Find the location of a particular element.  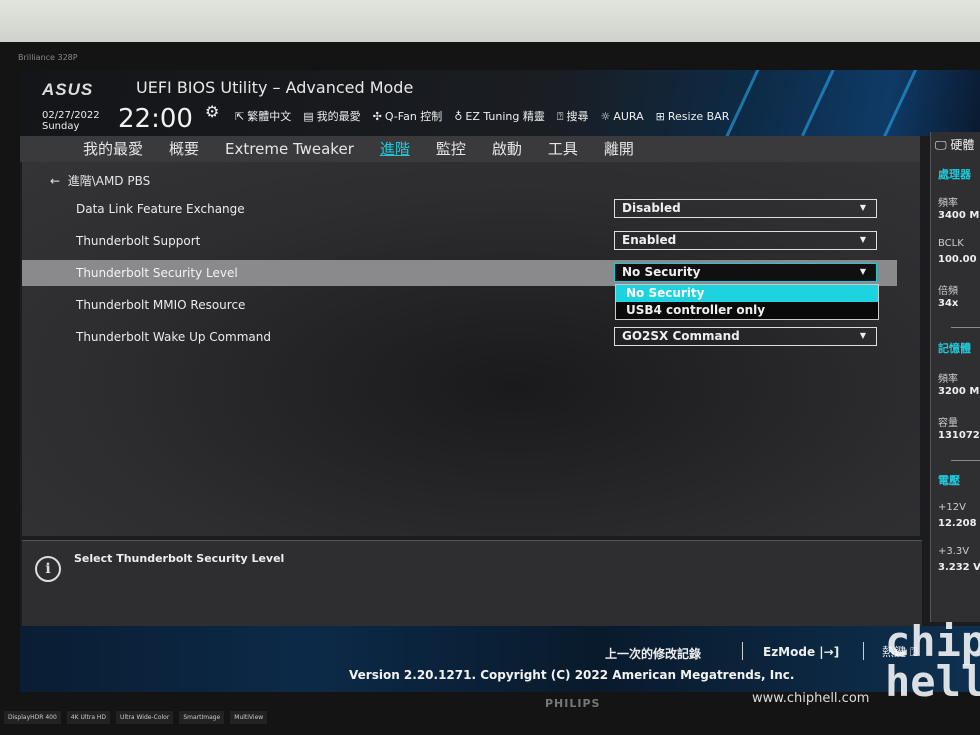

watermark-logo: chip hell is located at coordinates (932, 661).